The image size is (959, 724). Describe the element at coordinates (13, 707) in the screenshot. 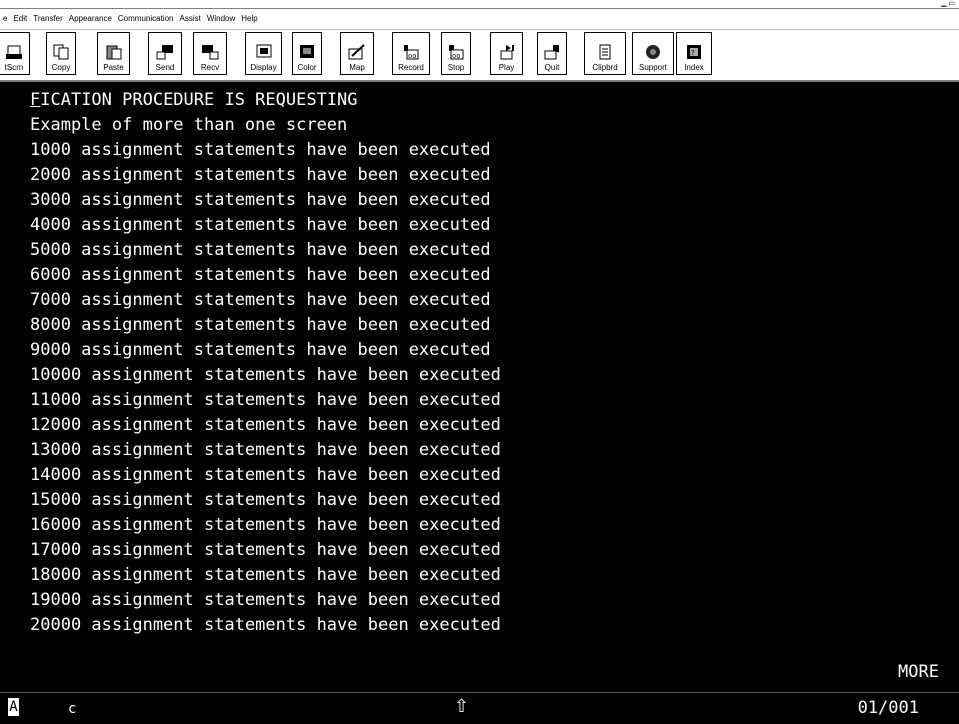

I see `mode-indicator: A` at that location.